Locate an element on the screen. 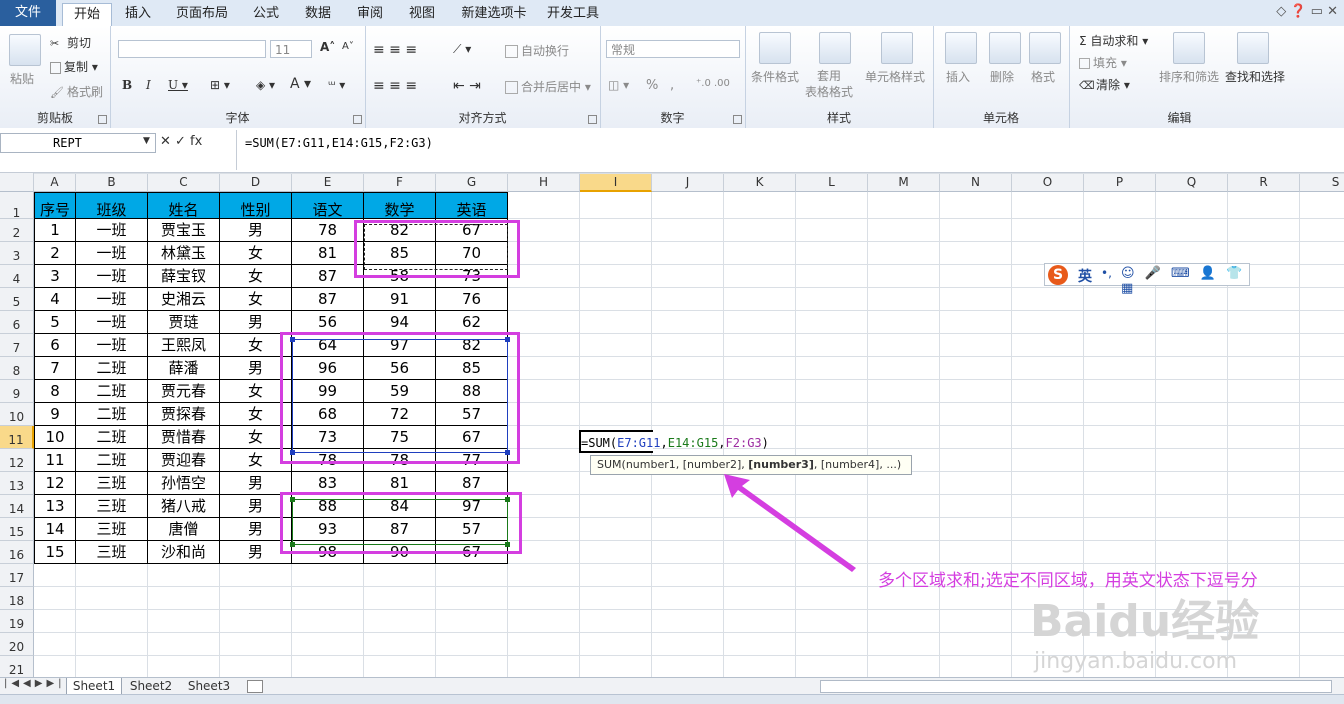  table-cell: 史湘云 is located at coordinates (184, 299).